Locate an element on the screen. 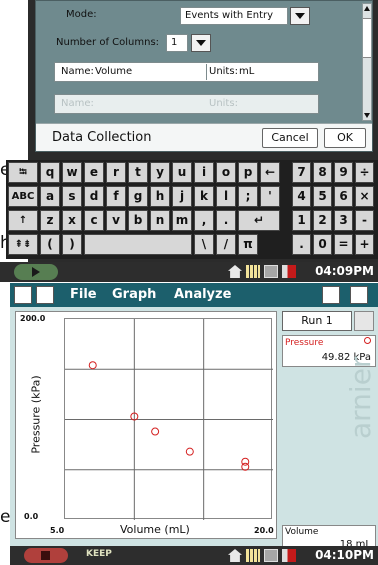 Image resolution: width=378 pixels, height=565 pixels. key-q: q is located at coordinates (50, 172).